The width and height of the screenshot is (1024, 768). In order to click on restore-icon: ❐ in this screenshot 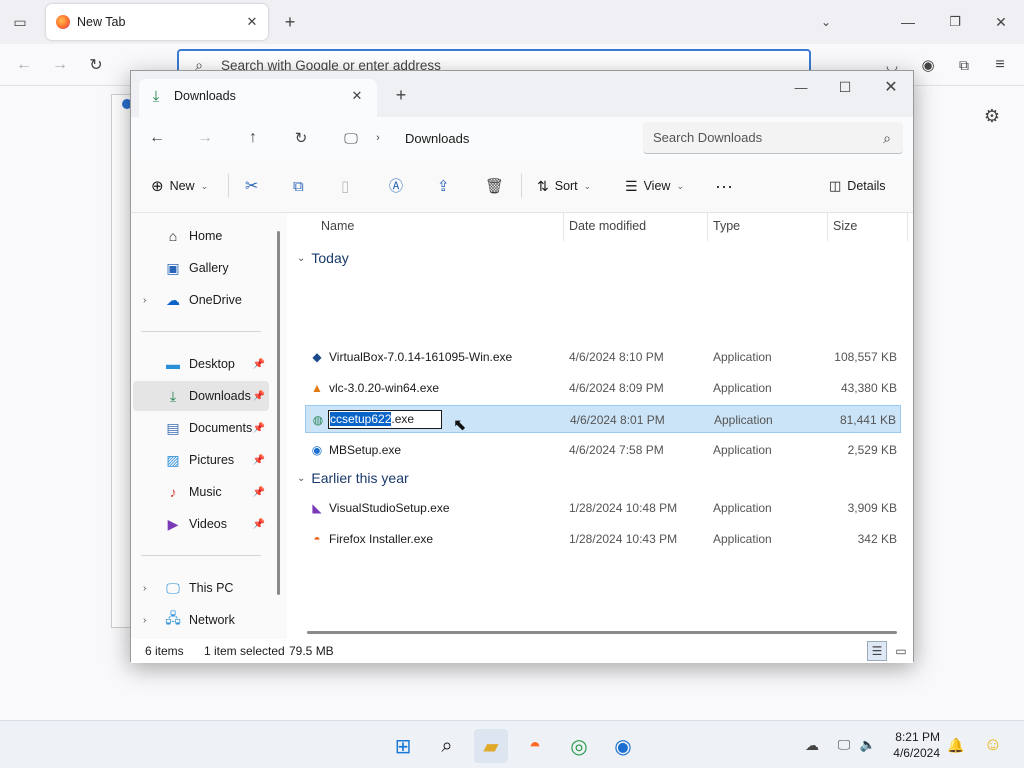, I will do `click(955, 22)`.